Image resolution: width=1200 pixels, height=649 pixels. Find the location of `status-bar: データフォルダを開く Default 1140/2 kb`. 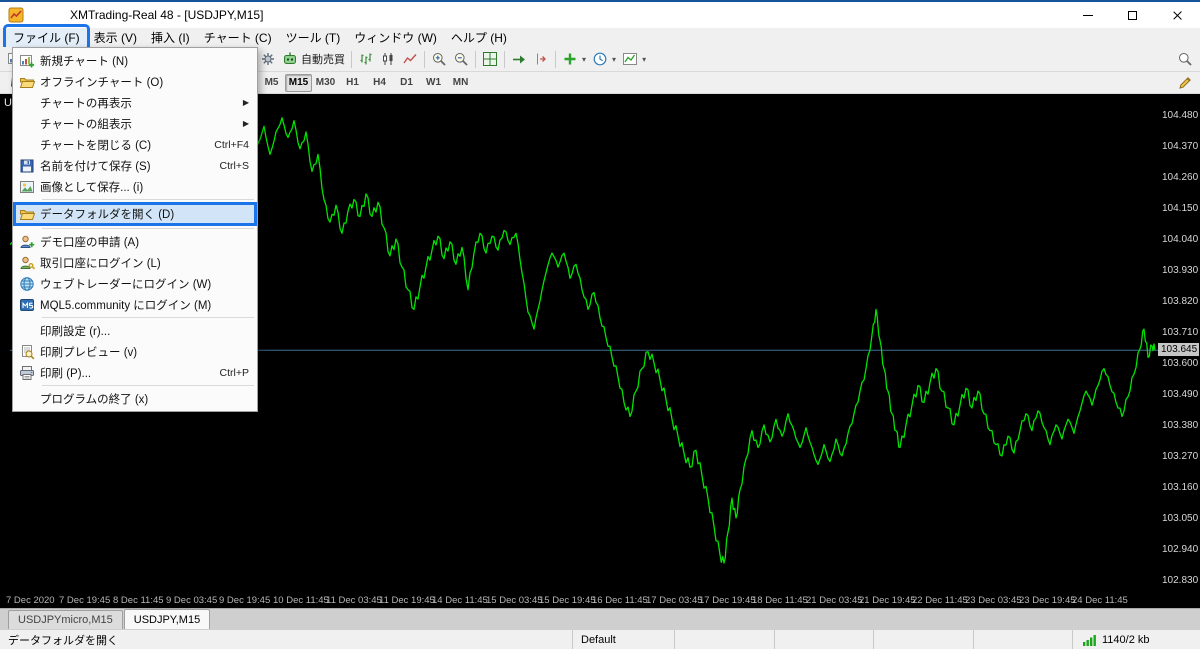

status-bar: データフォルダを開く Default 1140/2 kb is located at coordinates (600, 639).